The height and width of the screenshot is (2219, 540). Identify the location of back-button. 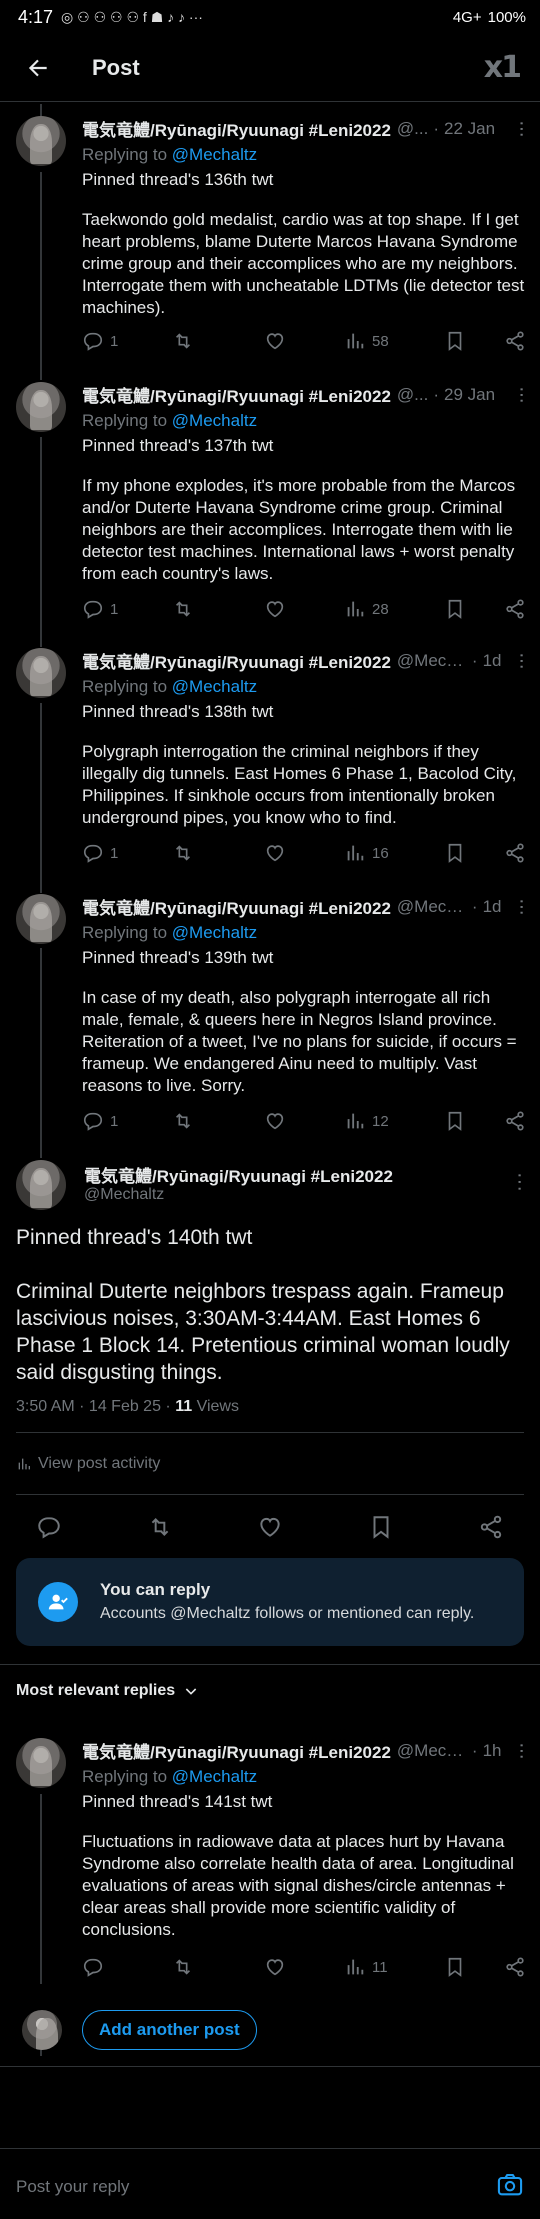
(38, 68).